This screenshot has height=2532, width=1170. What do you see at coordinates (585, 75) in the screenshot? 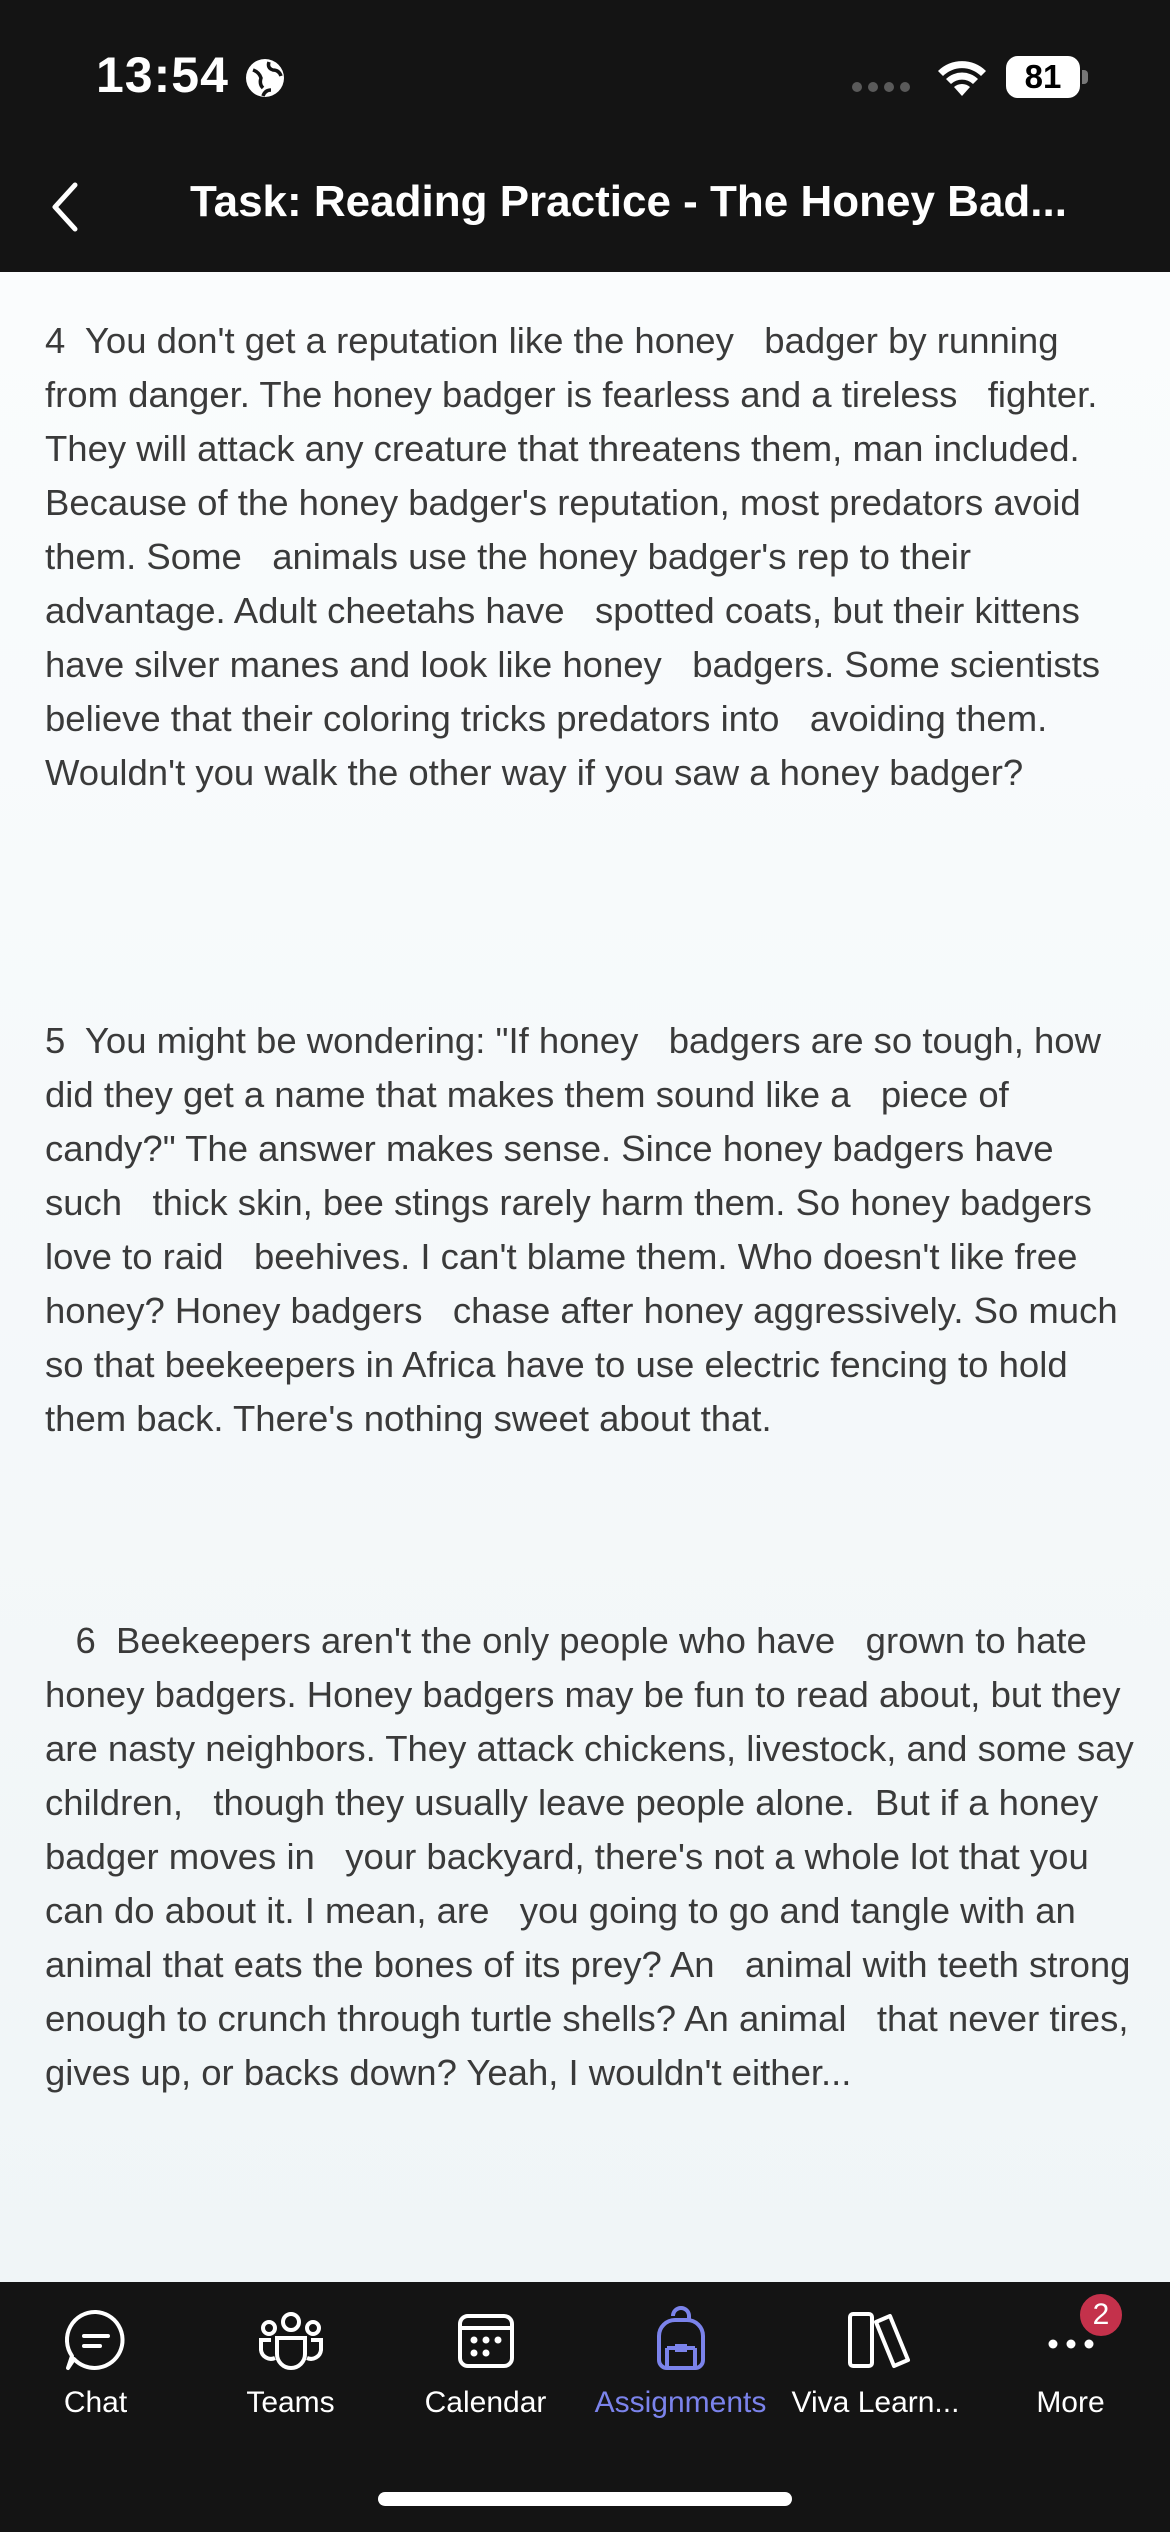
I see `status-bar: 13:54 81` at bounding box center [585, 75].